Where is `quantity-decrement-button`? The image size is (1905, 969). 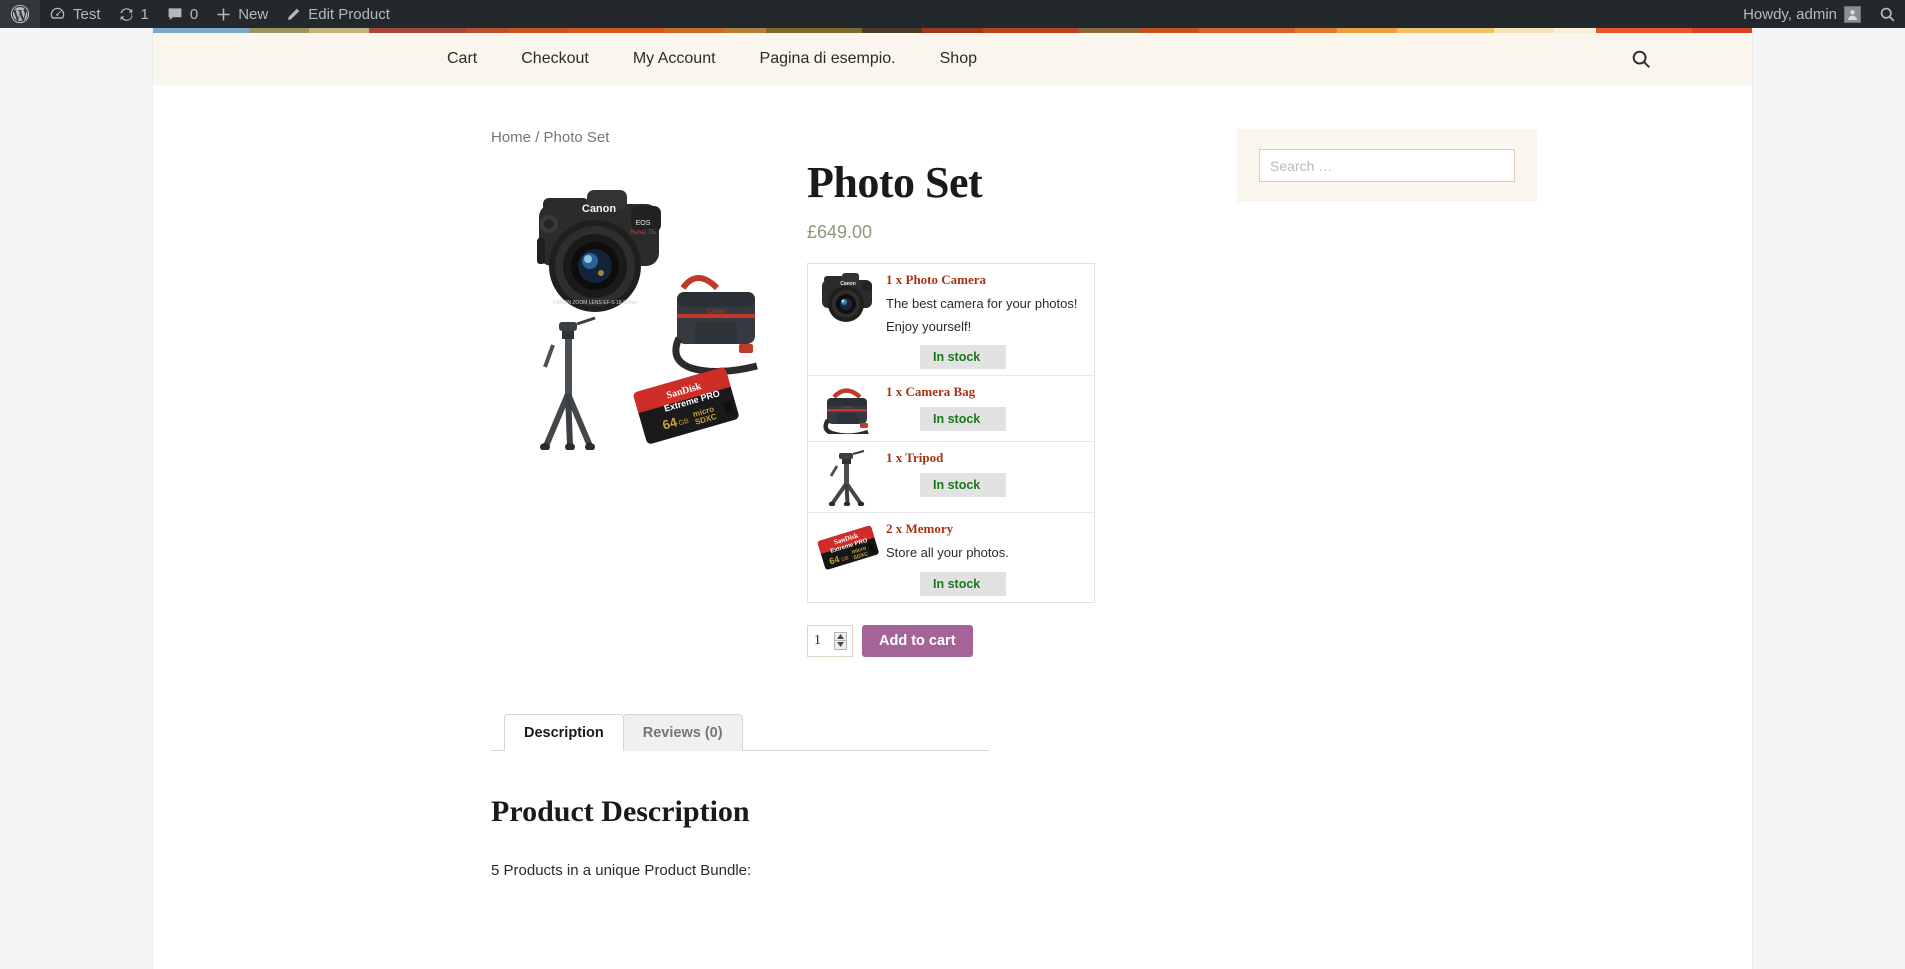
quantity-decrement-button is located at coordinates (840, 645).